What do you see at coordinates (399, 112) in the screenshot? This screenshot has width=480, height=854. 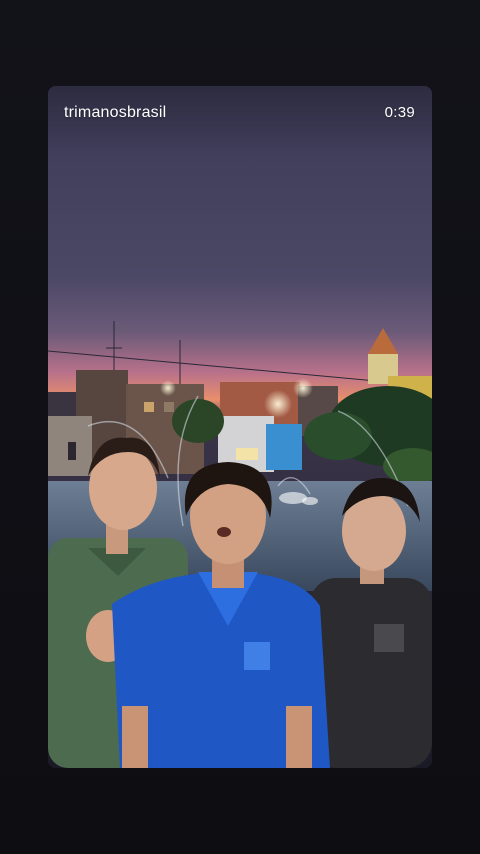 I see `story-timer: 0:39` at bounding box center [399, 112].